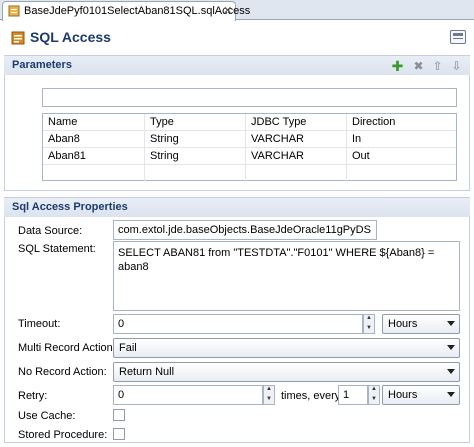 The height and width of the screenshot is (447, 474). What do you see at coordinates (418, 66) in the screenshot?
I see `delete-icon: ✖` at bounding box center [418, 66].